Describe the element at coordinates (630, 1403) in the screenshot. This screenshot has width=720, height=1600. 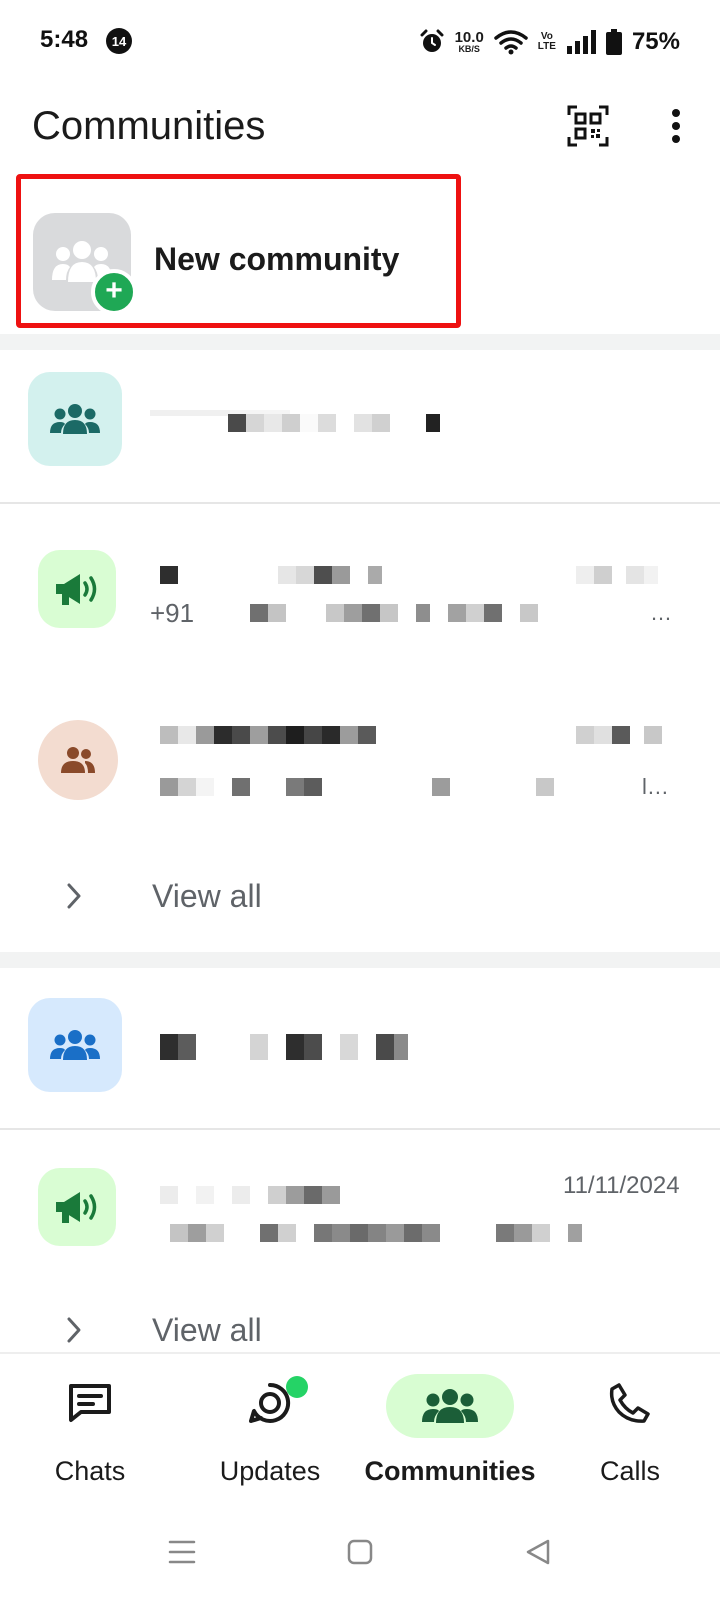
I see `phone-icon` at that location.